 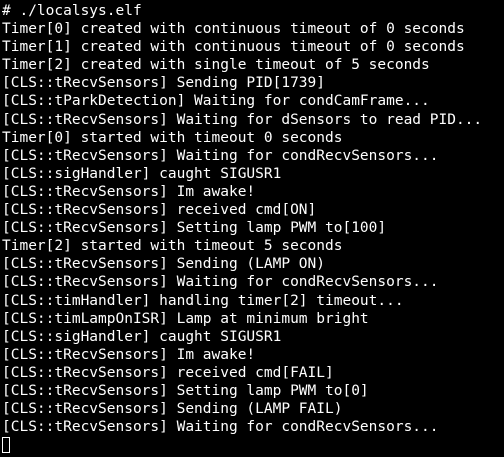 I want to click on terminal-line: [CLS::tRecvSensors] Sending (LAMP FAIL), so click(x=172, y=409).